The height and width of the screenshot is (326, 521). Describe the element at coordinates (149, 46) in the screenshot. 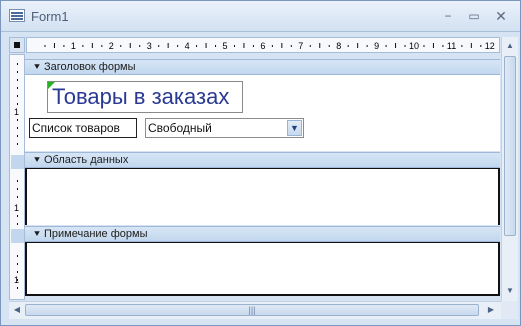

I see `ruler-number: 3` at that location.